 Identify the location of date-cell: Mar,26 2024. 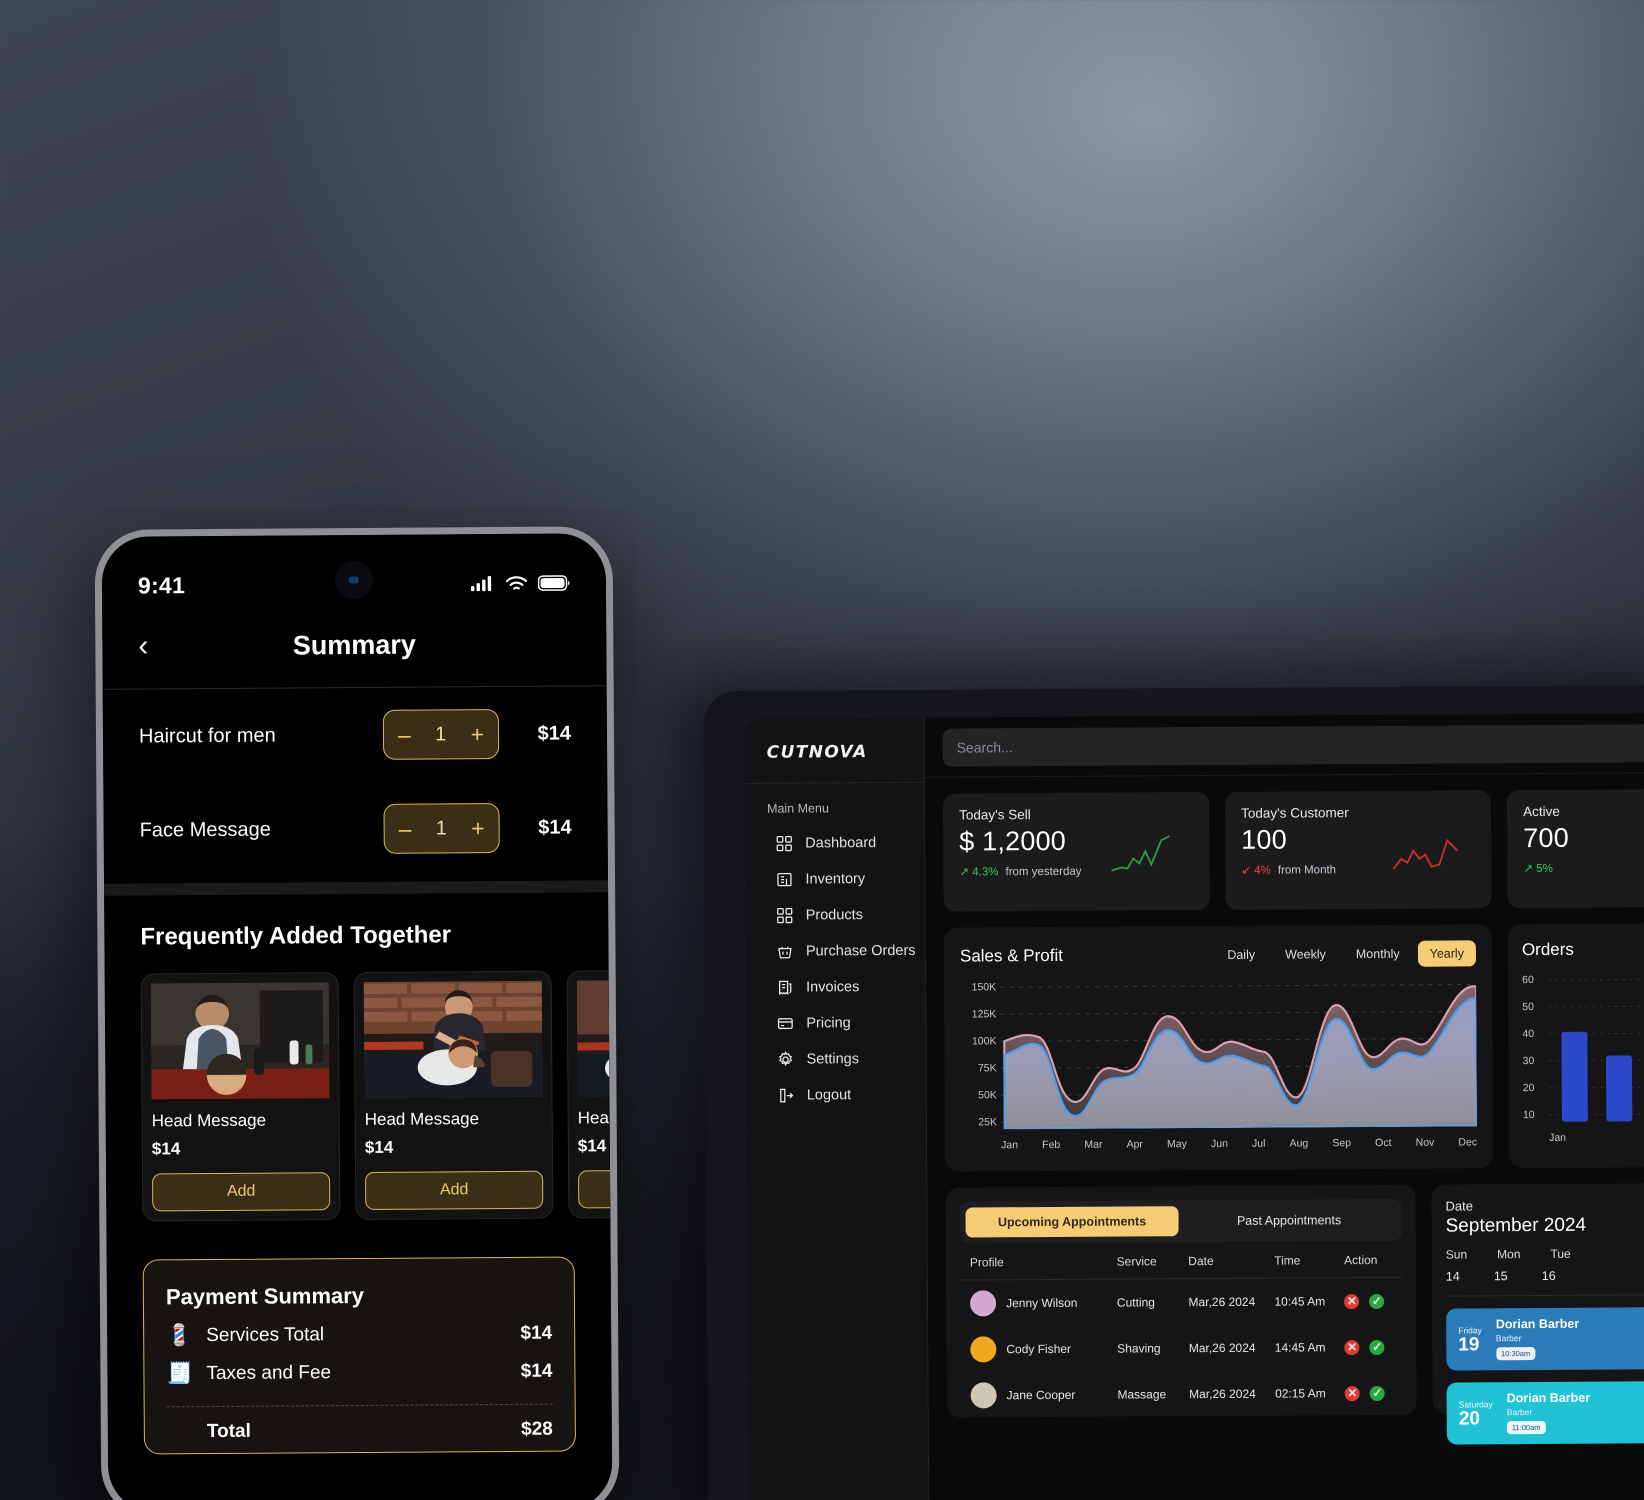
(1222, 1302).